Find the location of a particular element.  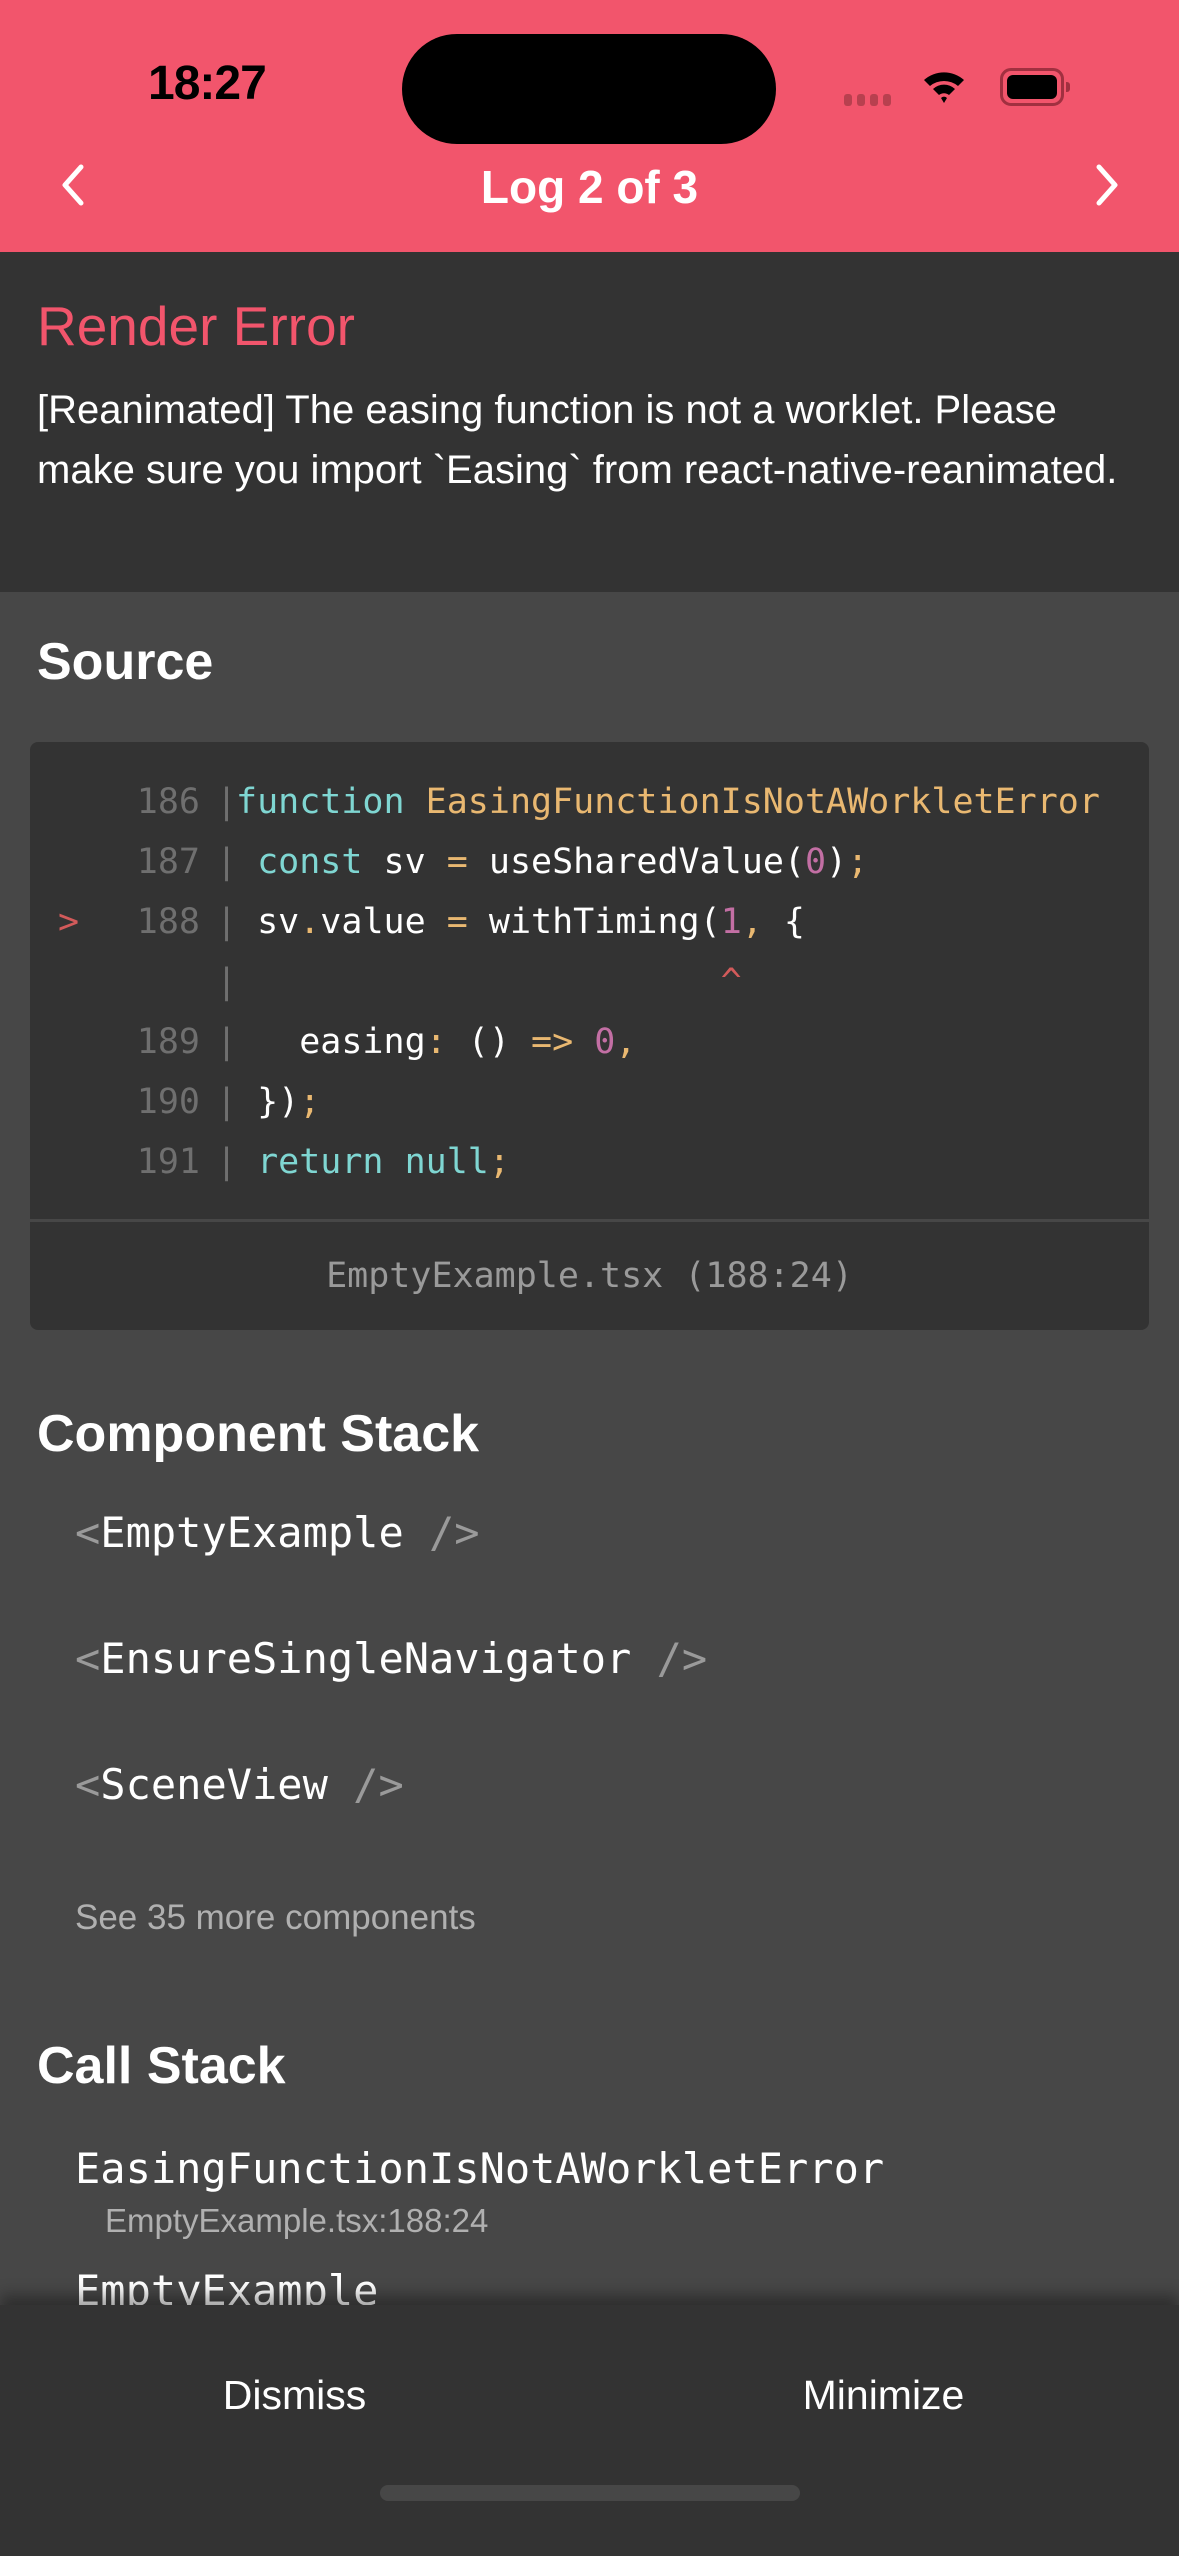

line-number: 190 is located at coordinates (168, 1102).